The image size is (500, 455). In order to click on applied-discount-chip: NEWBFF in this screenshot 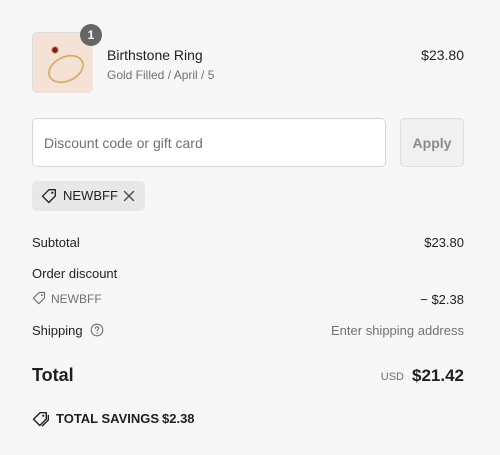, I will do `click(88, 196)`.